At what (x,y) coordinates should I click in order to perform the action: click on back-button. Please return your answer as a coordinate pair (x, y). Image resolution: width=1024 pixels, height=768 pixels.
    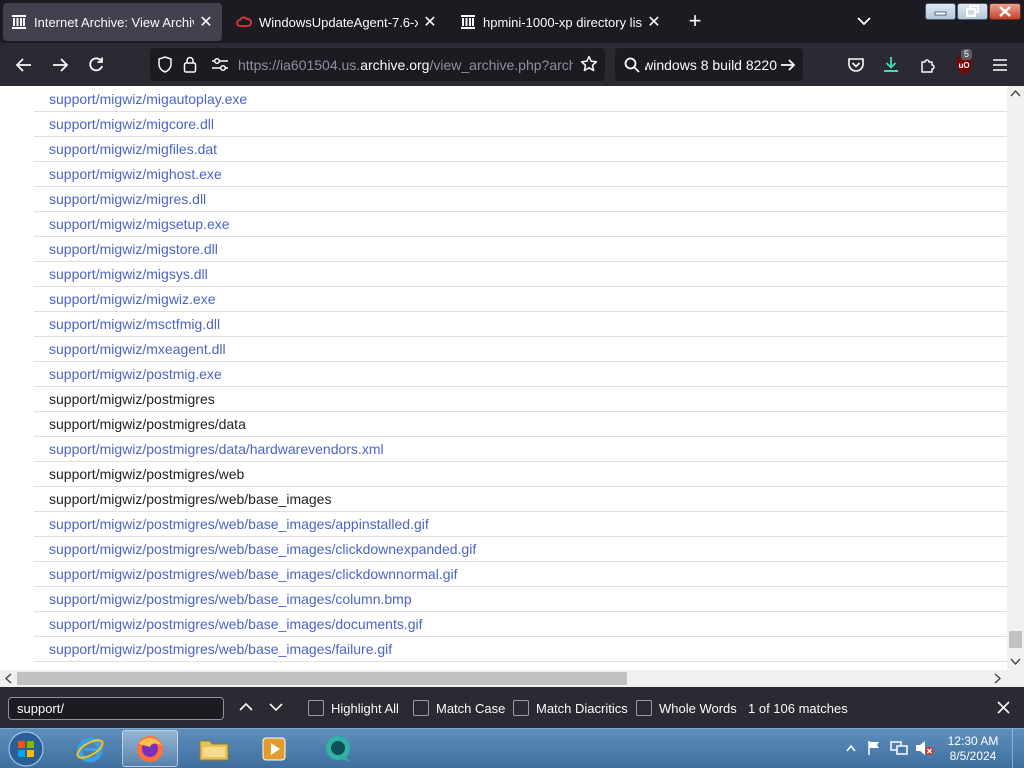
    Looking at the image, I should click on (24, 65).